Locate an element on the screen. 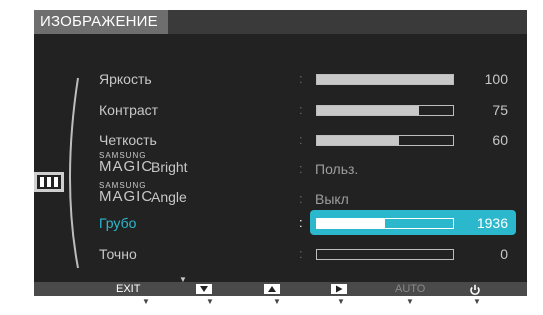 Image resolution: width=543 pixels, height=315 pixels. menu-title: ИЗОБРАЖЕНИЕ is located at coordinates (101, 22).